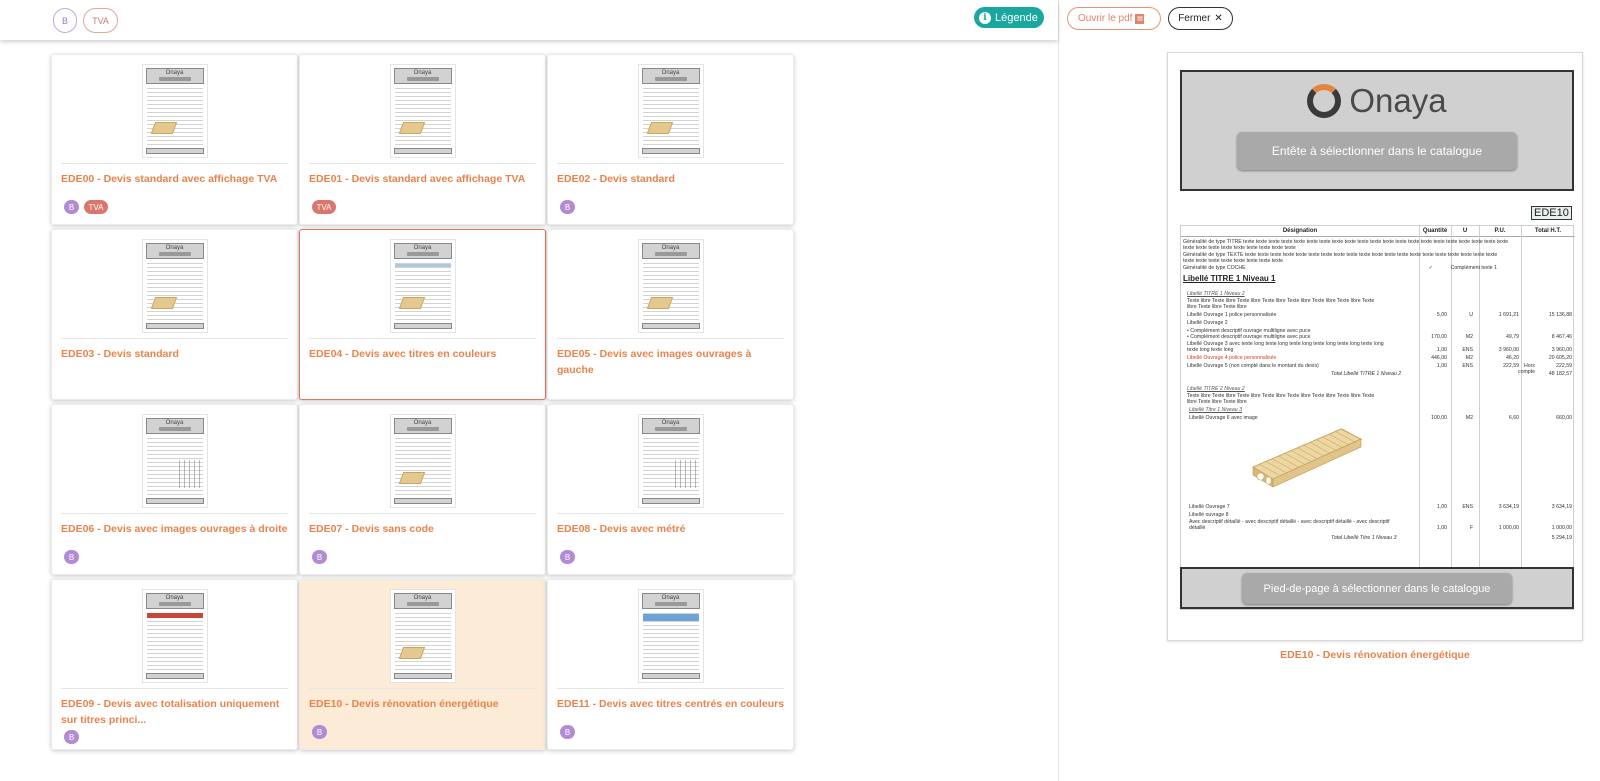 This screenshot has width=1600, height=781. I want to click on floor-beam-image, so click(1307, 458).